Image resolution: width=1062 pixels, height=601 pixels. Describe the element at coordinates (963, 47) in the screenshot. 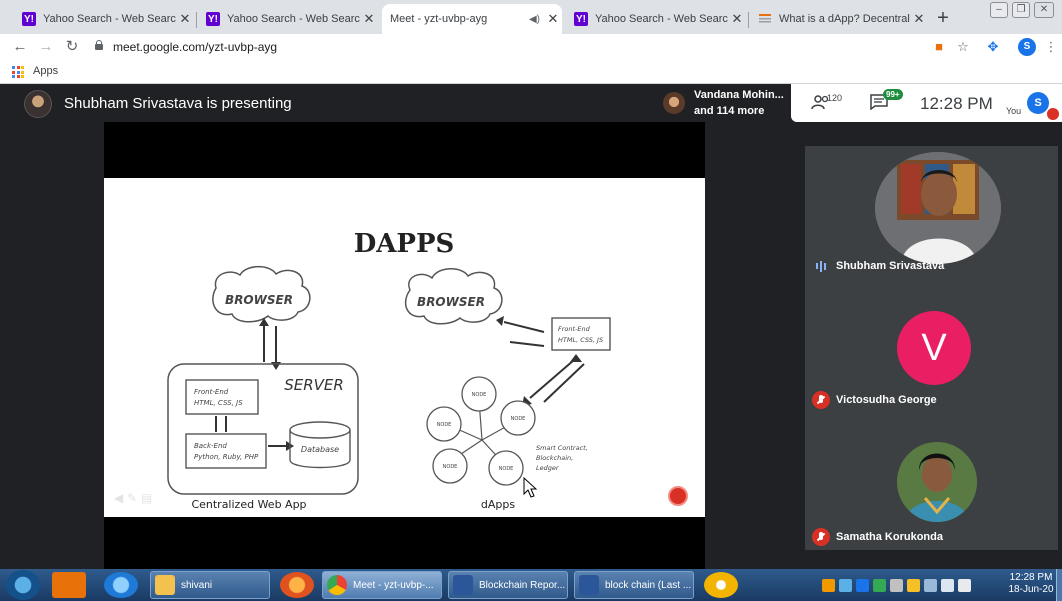

I see `bookmark-star-icon: ☆` at that location.